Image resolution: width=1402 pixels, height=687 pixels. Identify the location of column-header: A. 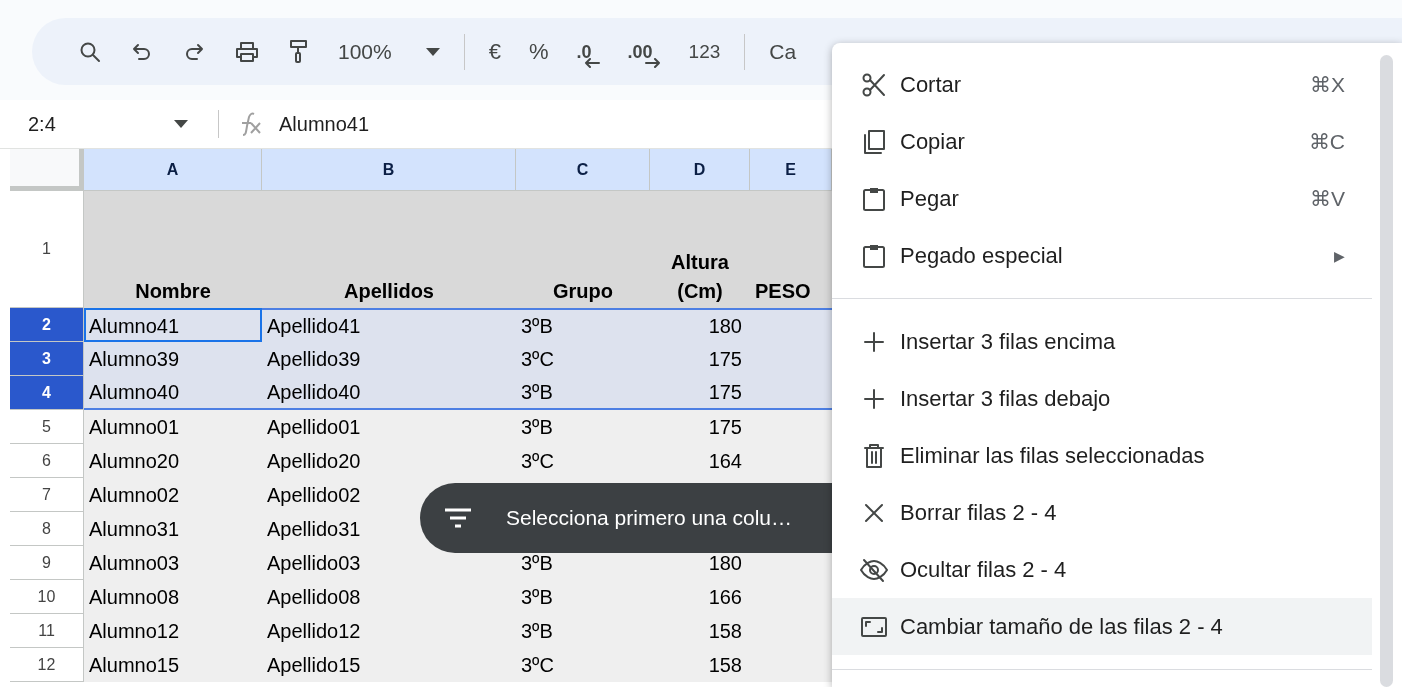
(173, 170).